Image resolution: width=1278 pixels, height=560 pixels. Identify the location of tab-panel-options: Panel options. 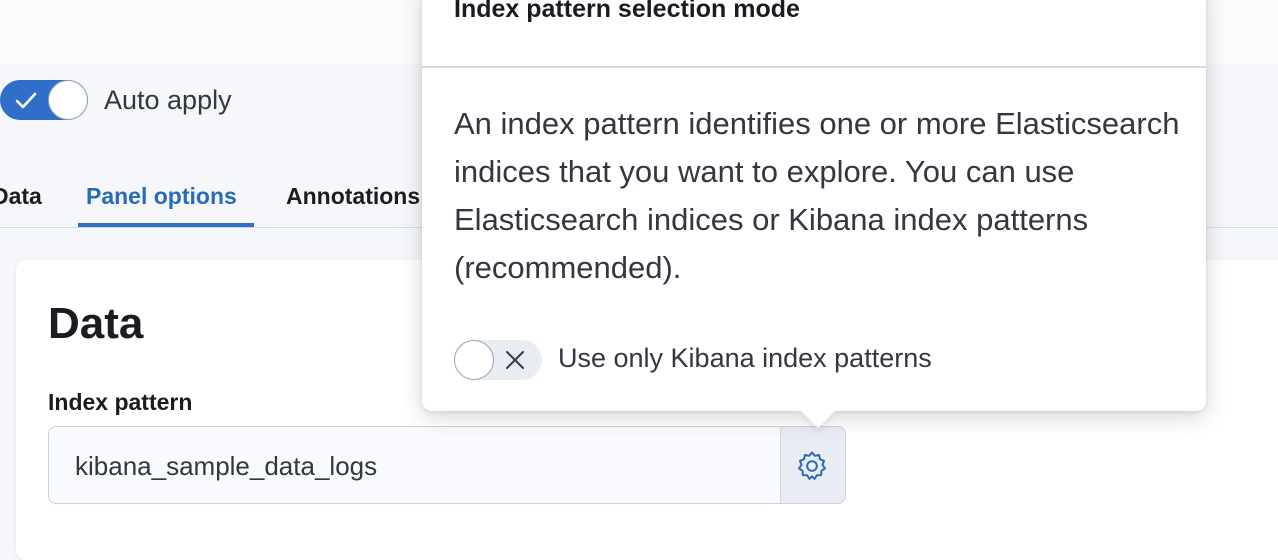
(161, 196).